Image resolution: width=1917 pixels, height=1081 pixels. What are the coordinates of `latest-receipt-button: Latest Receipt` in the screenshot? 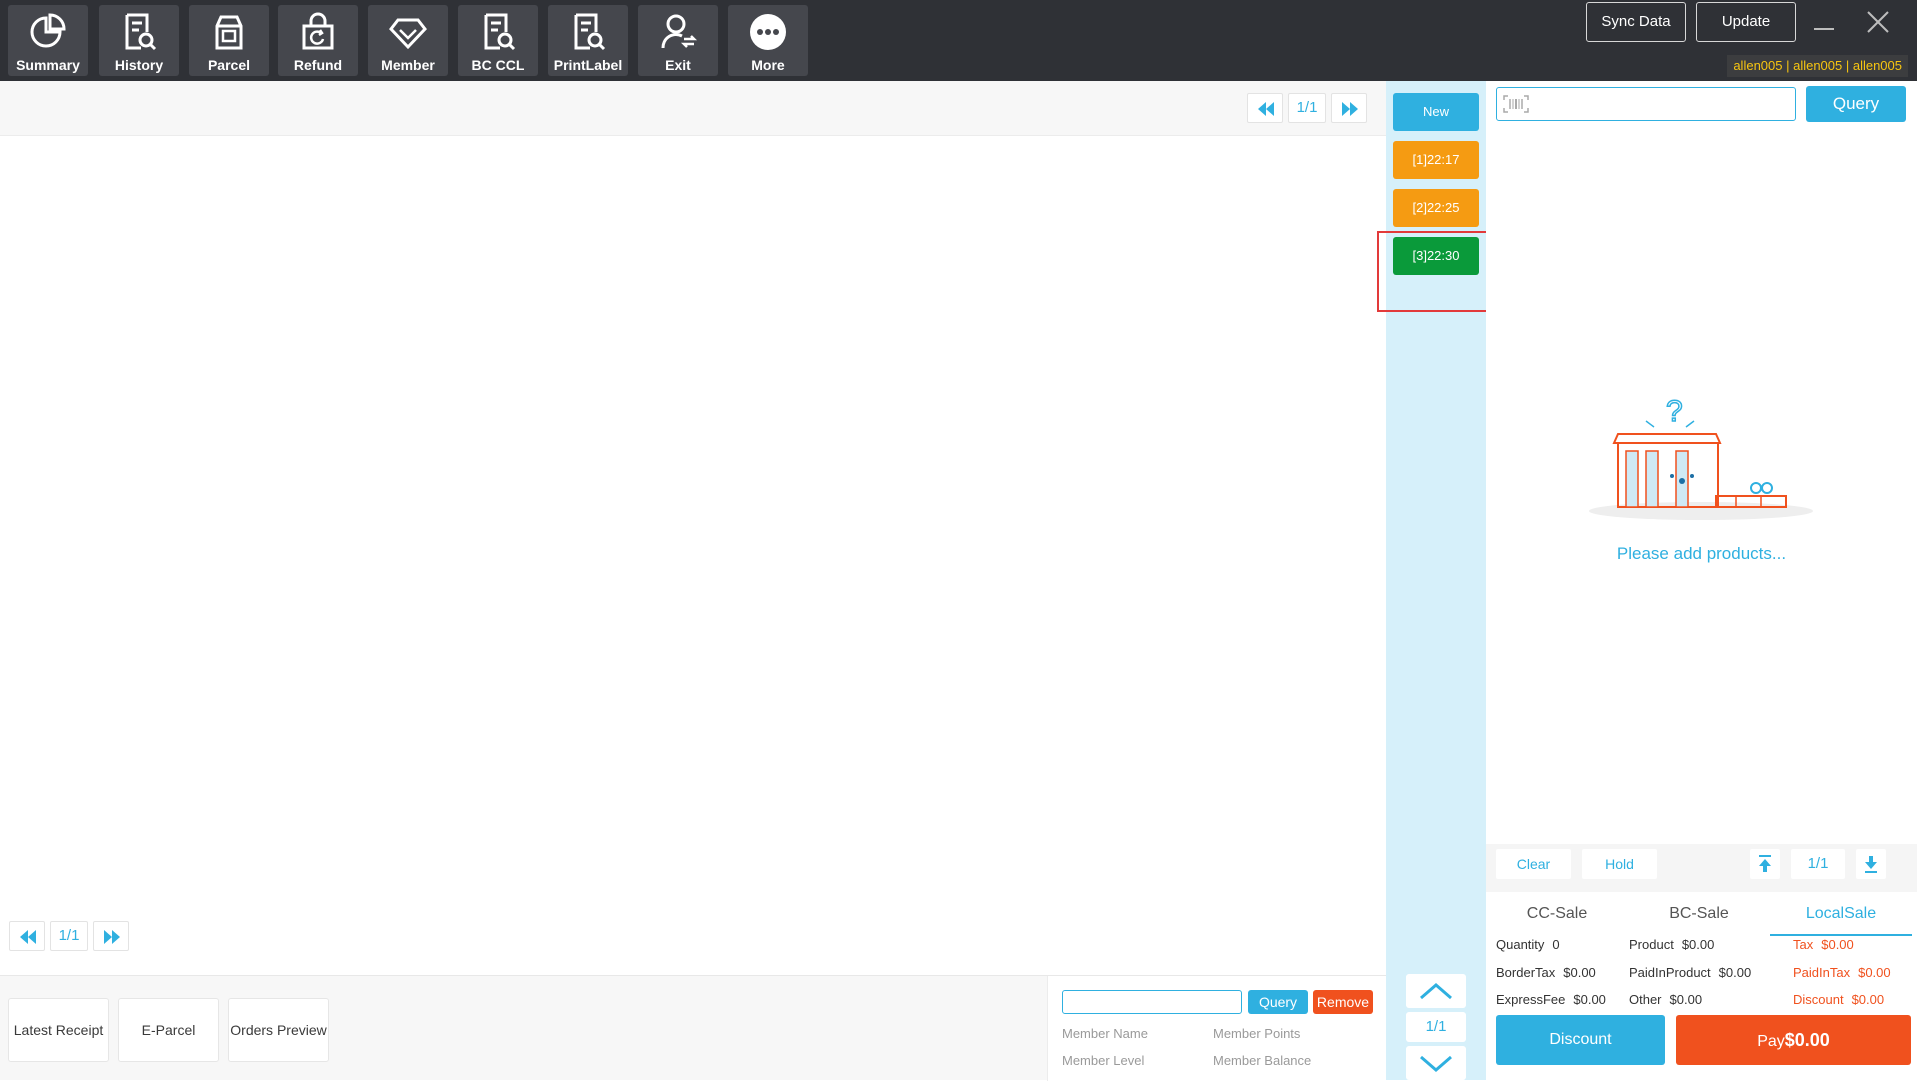 It's located at (58, 1030).